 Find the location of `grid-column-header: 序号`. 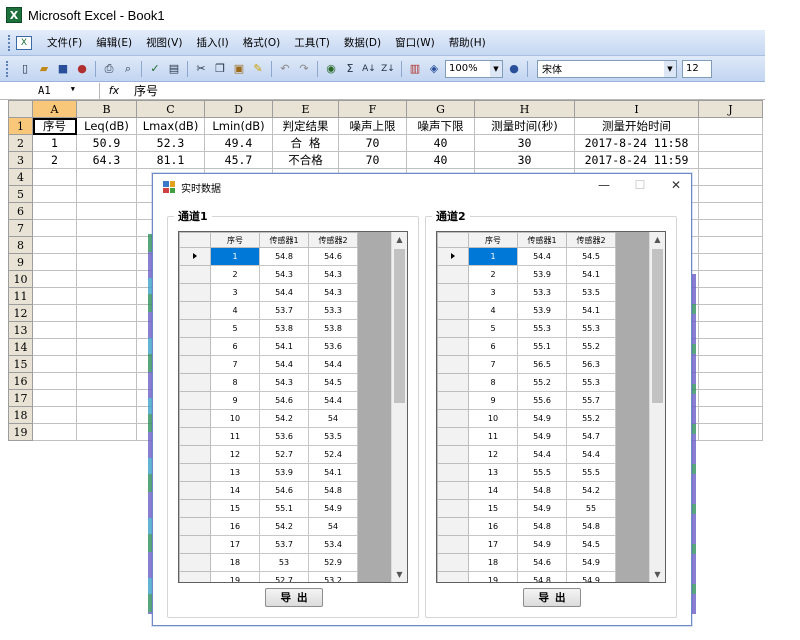

grid-column-header: 序号 is located at coordinates (493, 240).